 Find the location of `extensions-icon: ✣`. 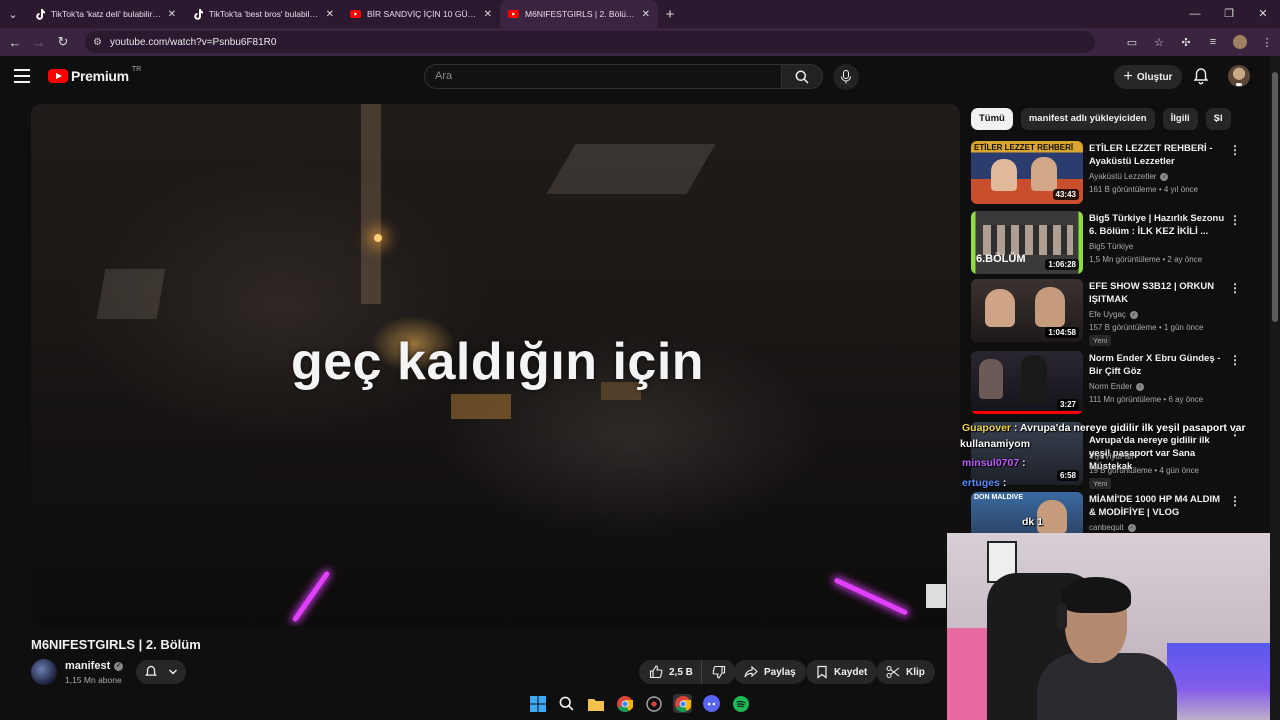

extensions-icon: ✣ is located at coordinates (1186, 42).